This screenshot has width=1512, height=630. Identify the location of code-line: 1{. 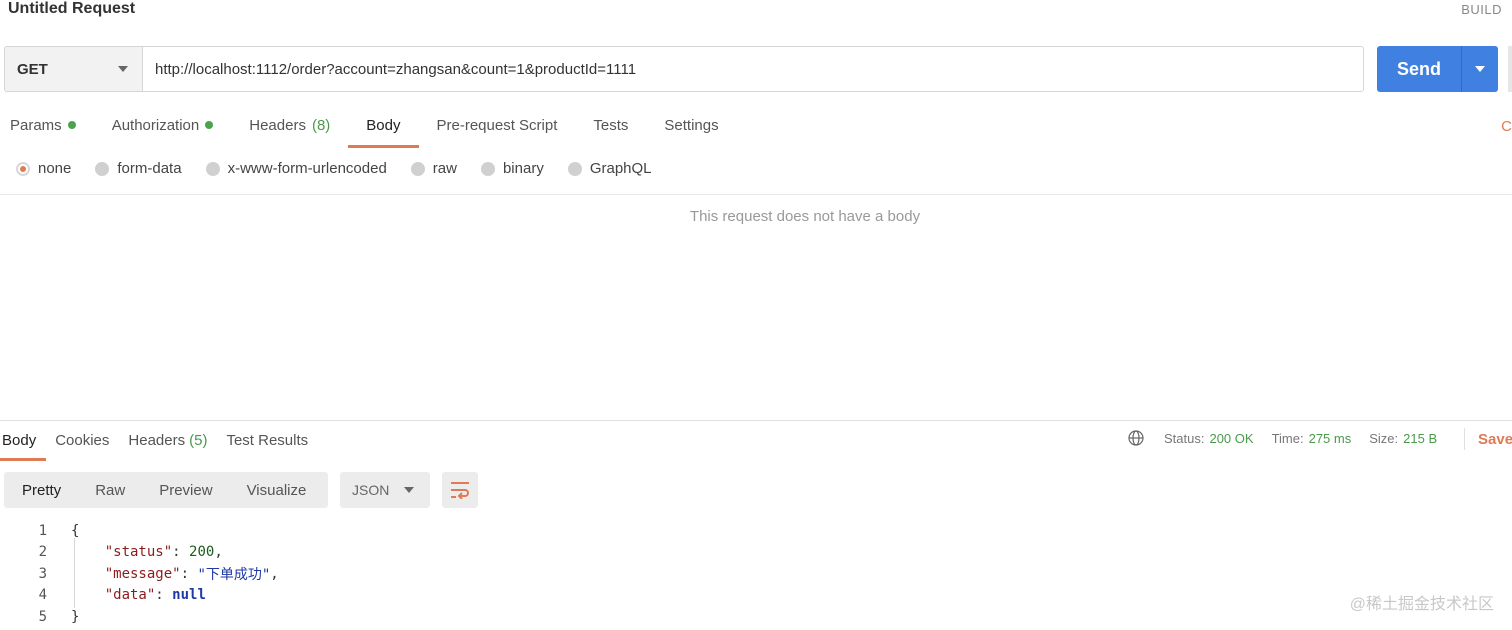
(139, 531).